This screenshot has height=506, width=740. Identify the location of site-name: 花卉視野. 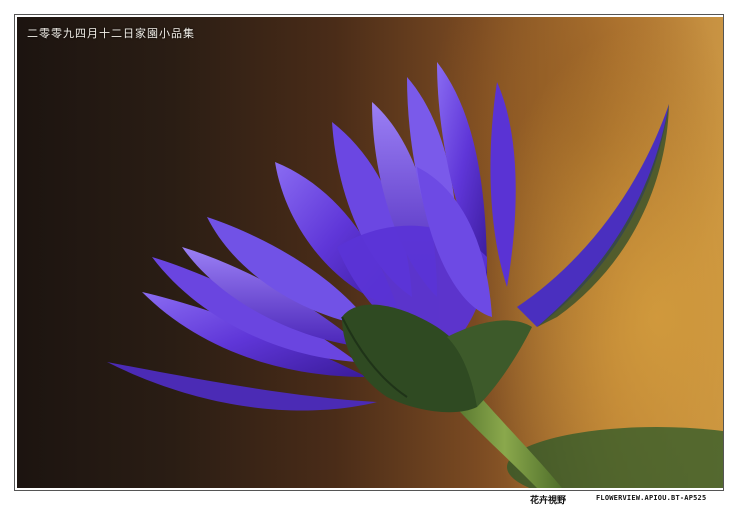
(548, 499).